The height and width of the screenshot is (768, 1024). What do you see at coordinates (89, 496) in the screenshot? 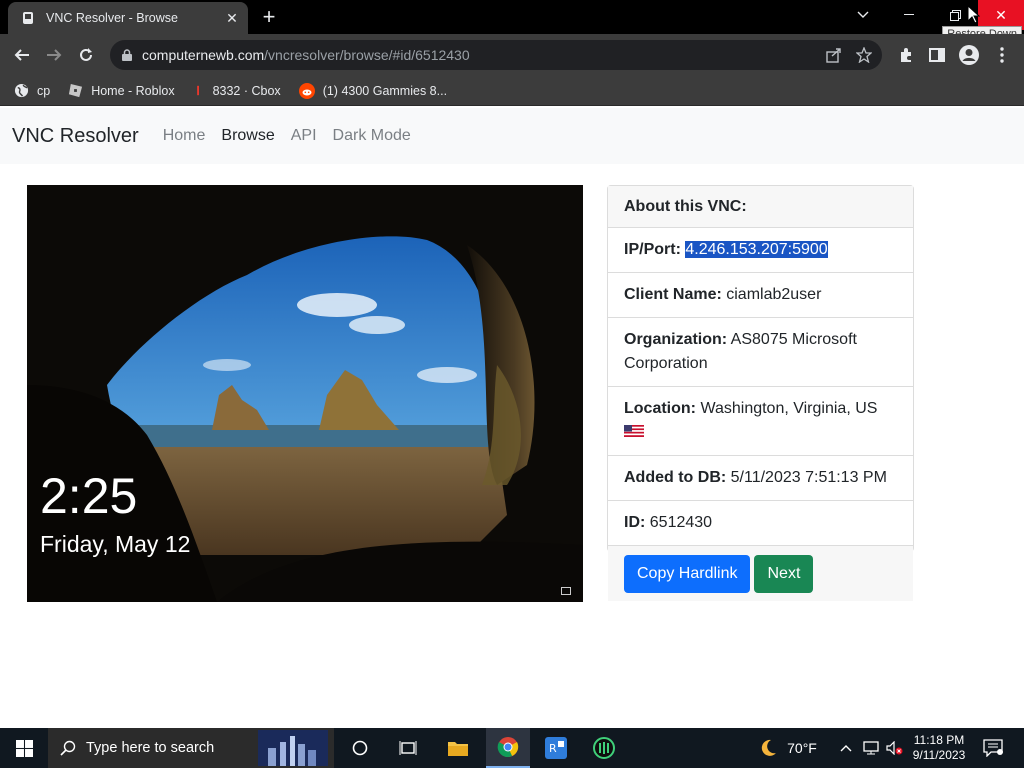
I see `lockscreen-time: 2:25` at bounding box center [89, 496].